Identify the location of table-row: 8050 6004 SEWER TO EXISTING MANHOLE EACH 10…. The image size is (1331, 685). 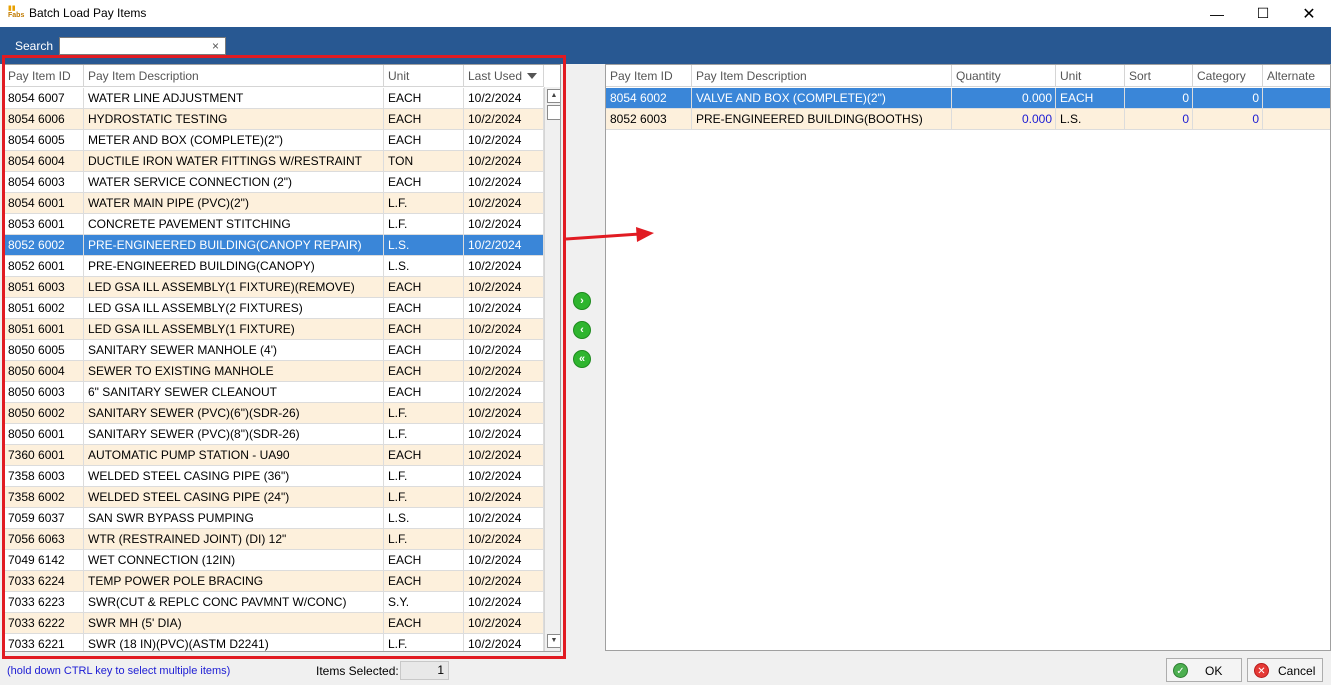
(274, 371).